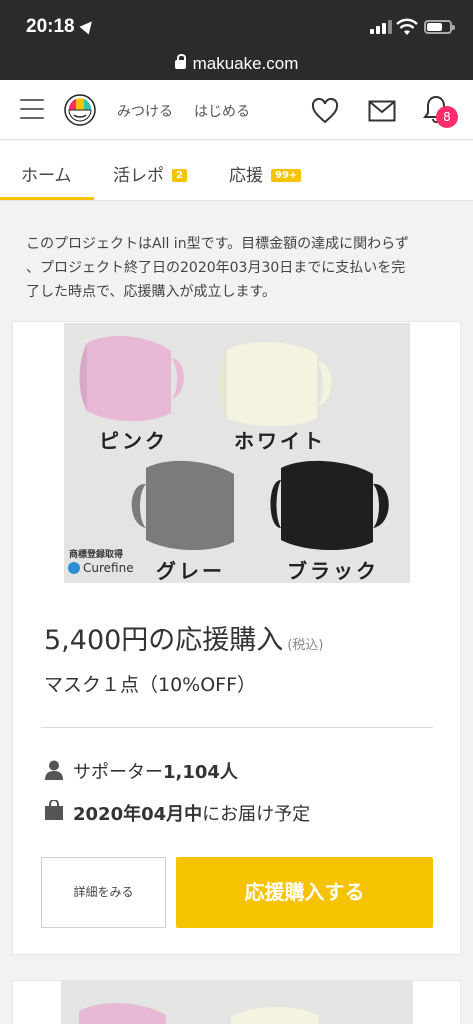 This screenshot has height=1024, width=473. I want to click on location-arrow-icon, so click(88, 26).